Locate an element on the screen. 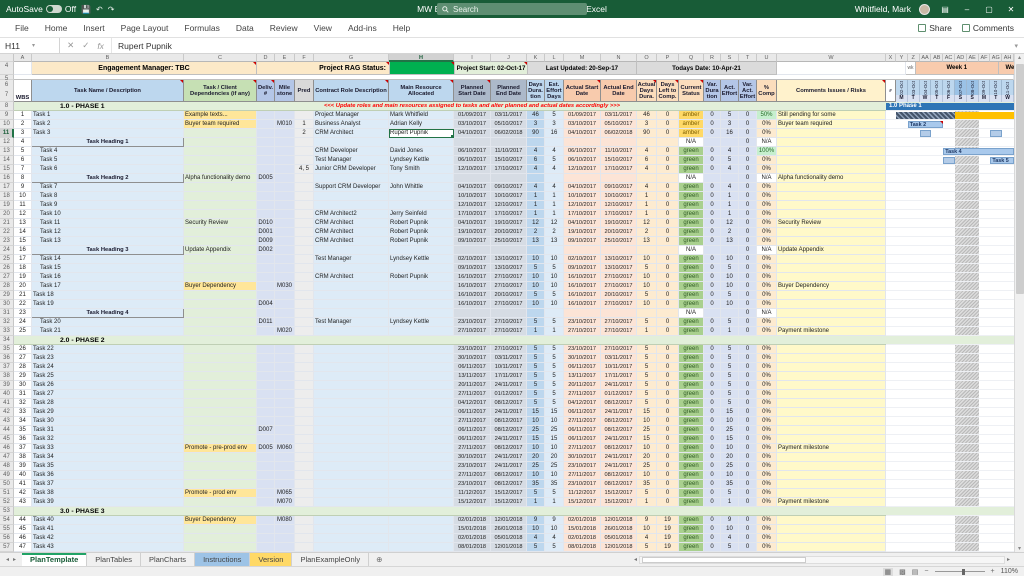  cell-w: 16 is located at coordinates (23, 250).